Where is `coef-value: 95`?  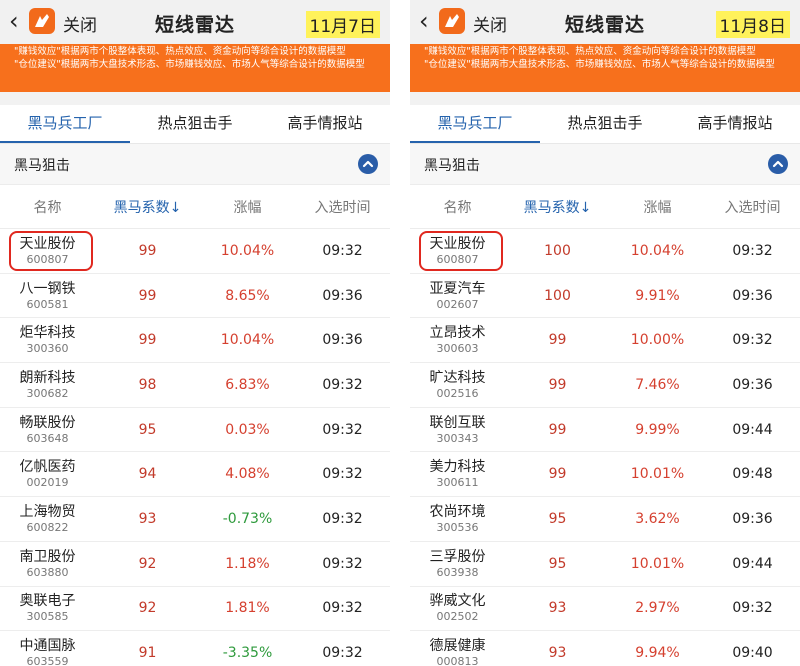 coef-value: 95 is located at coordinates (147, 429).